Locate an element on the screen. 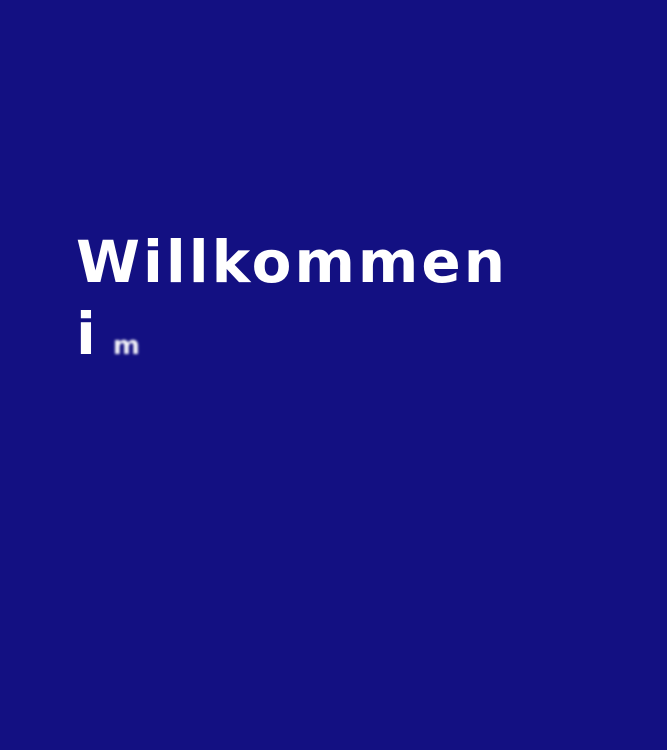 This screenshot has height=750, width=667. headline-line-2-text: i is located at coordinates (87, 334).